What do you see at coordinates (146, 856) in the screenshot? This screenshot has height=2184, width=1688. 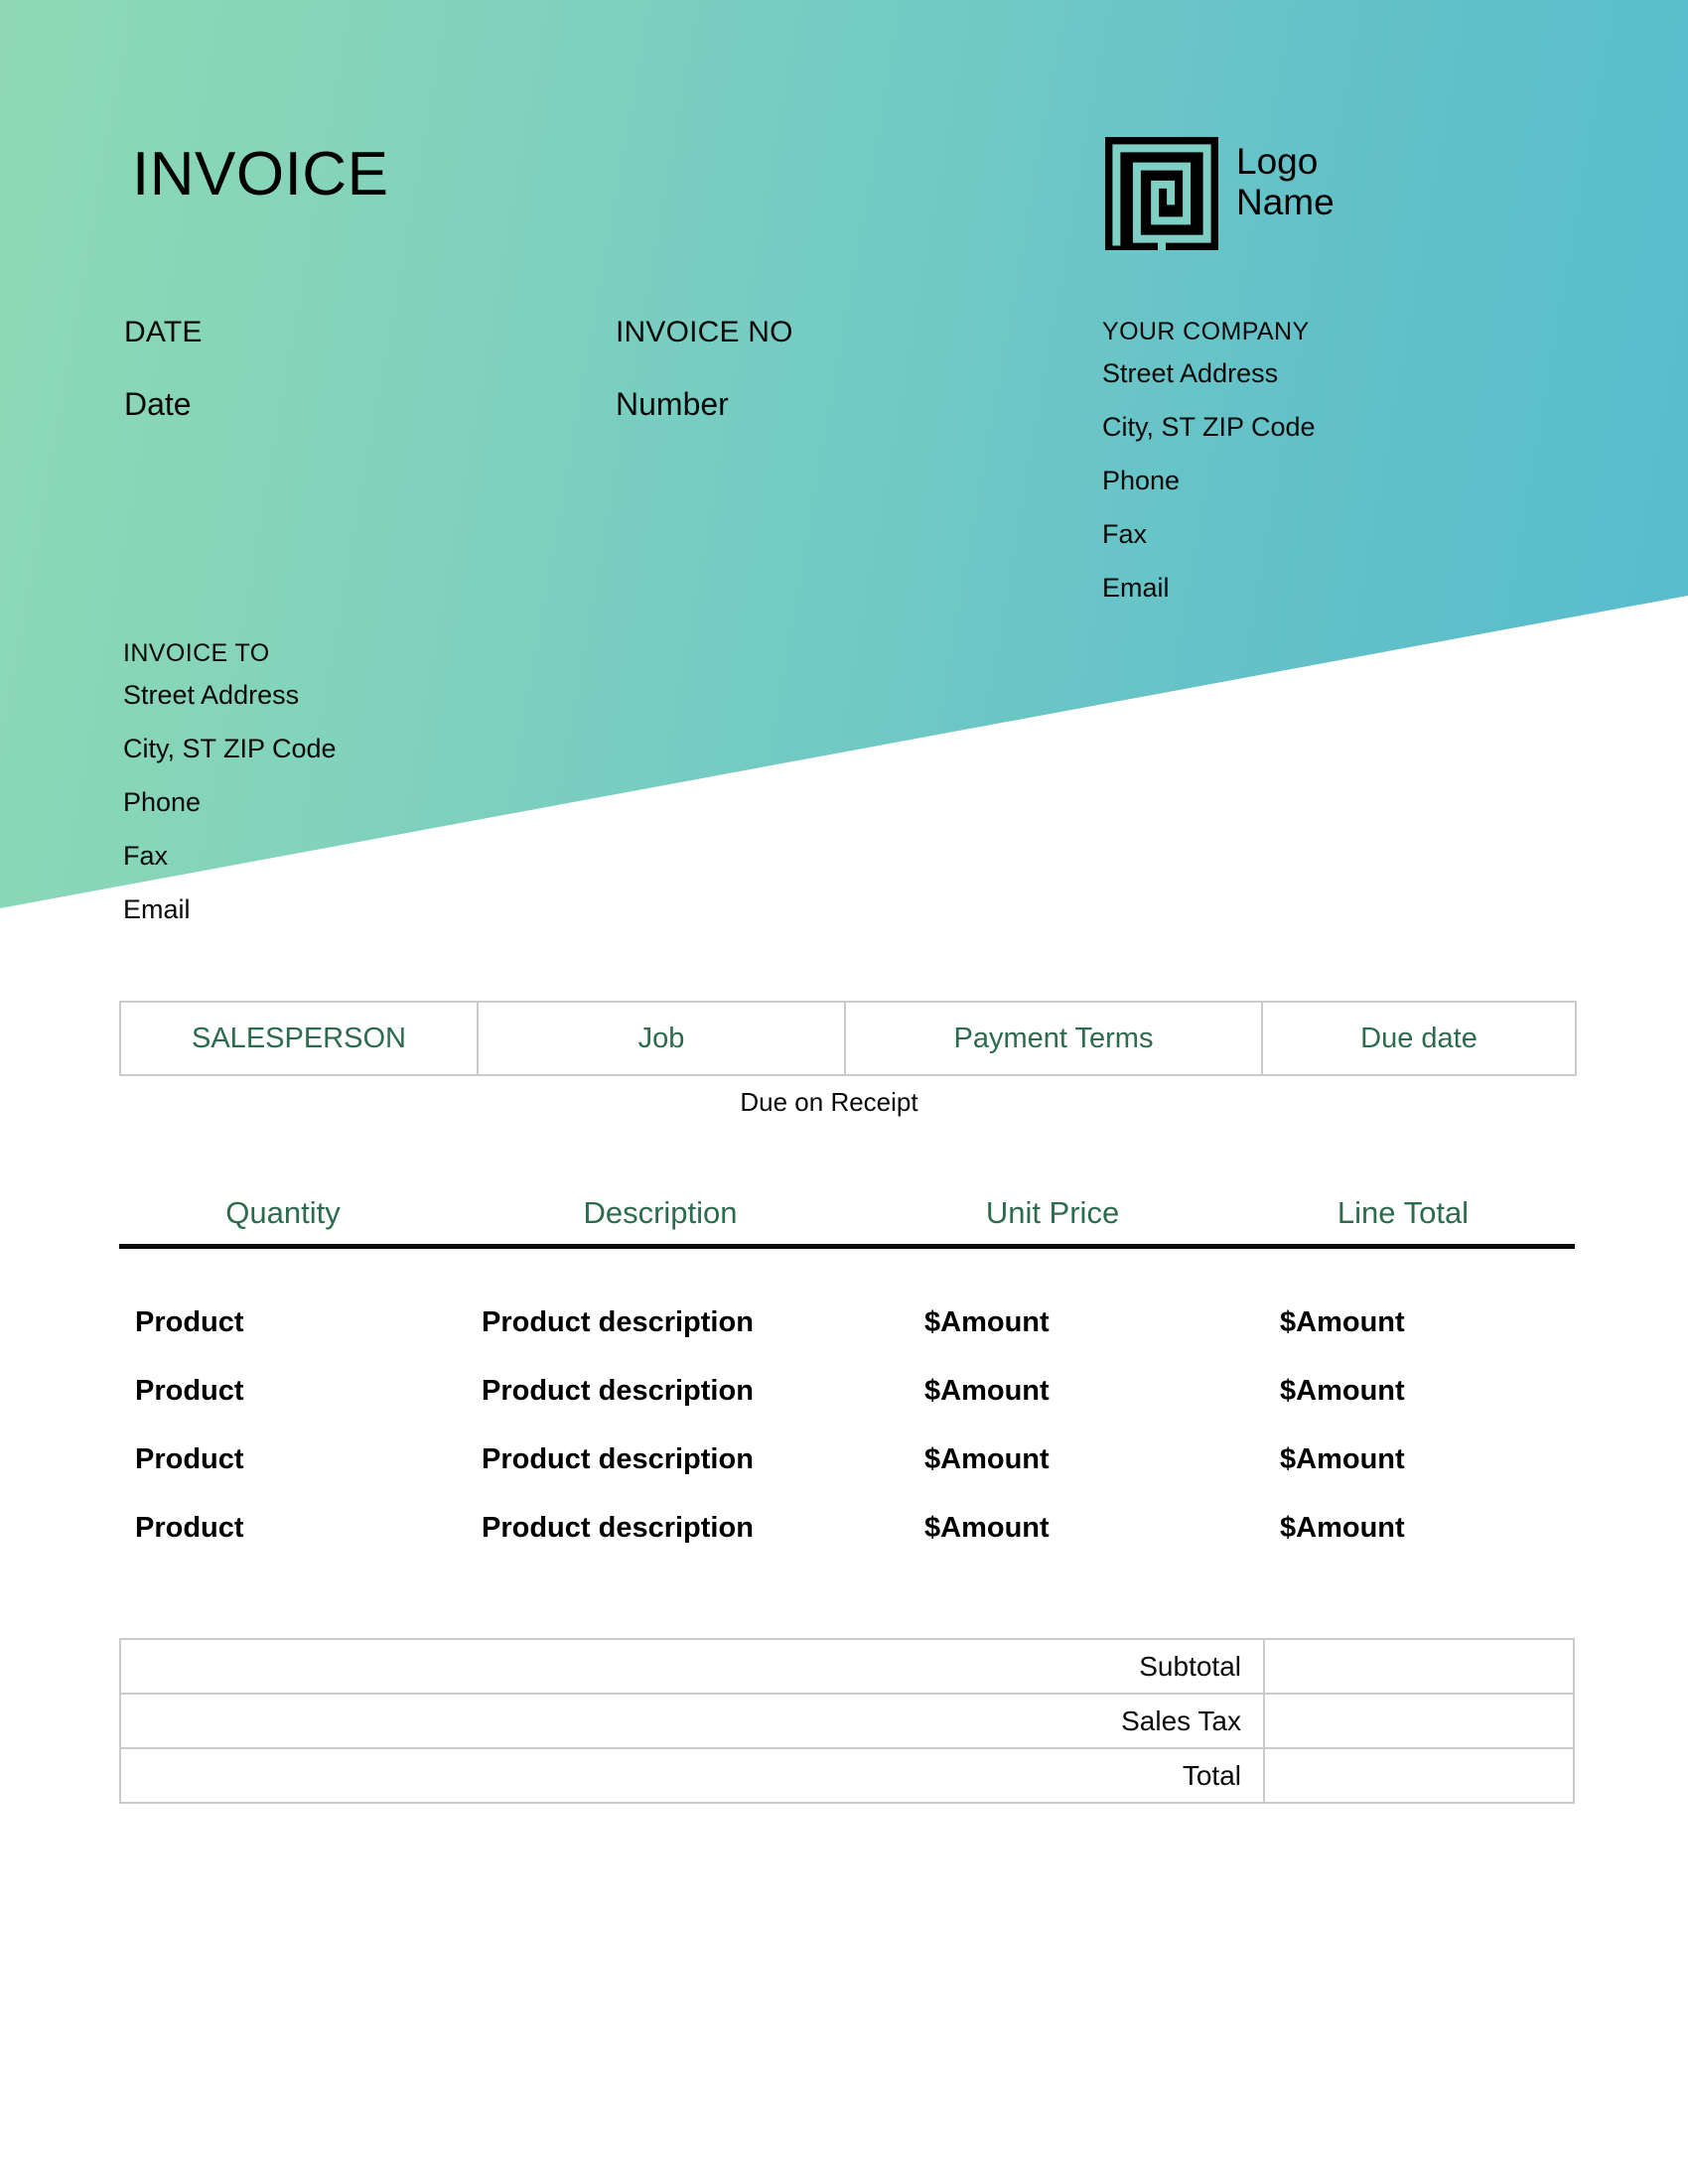 I see `bill-to-fax: Fax` at bounding box center [146, 856].